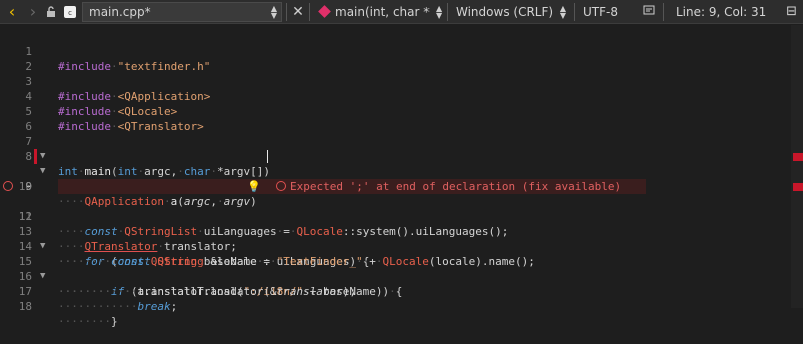 This screenshot has height=344, width=803. I want to click on forward-button: ›, so click(33, 12).